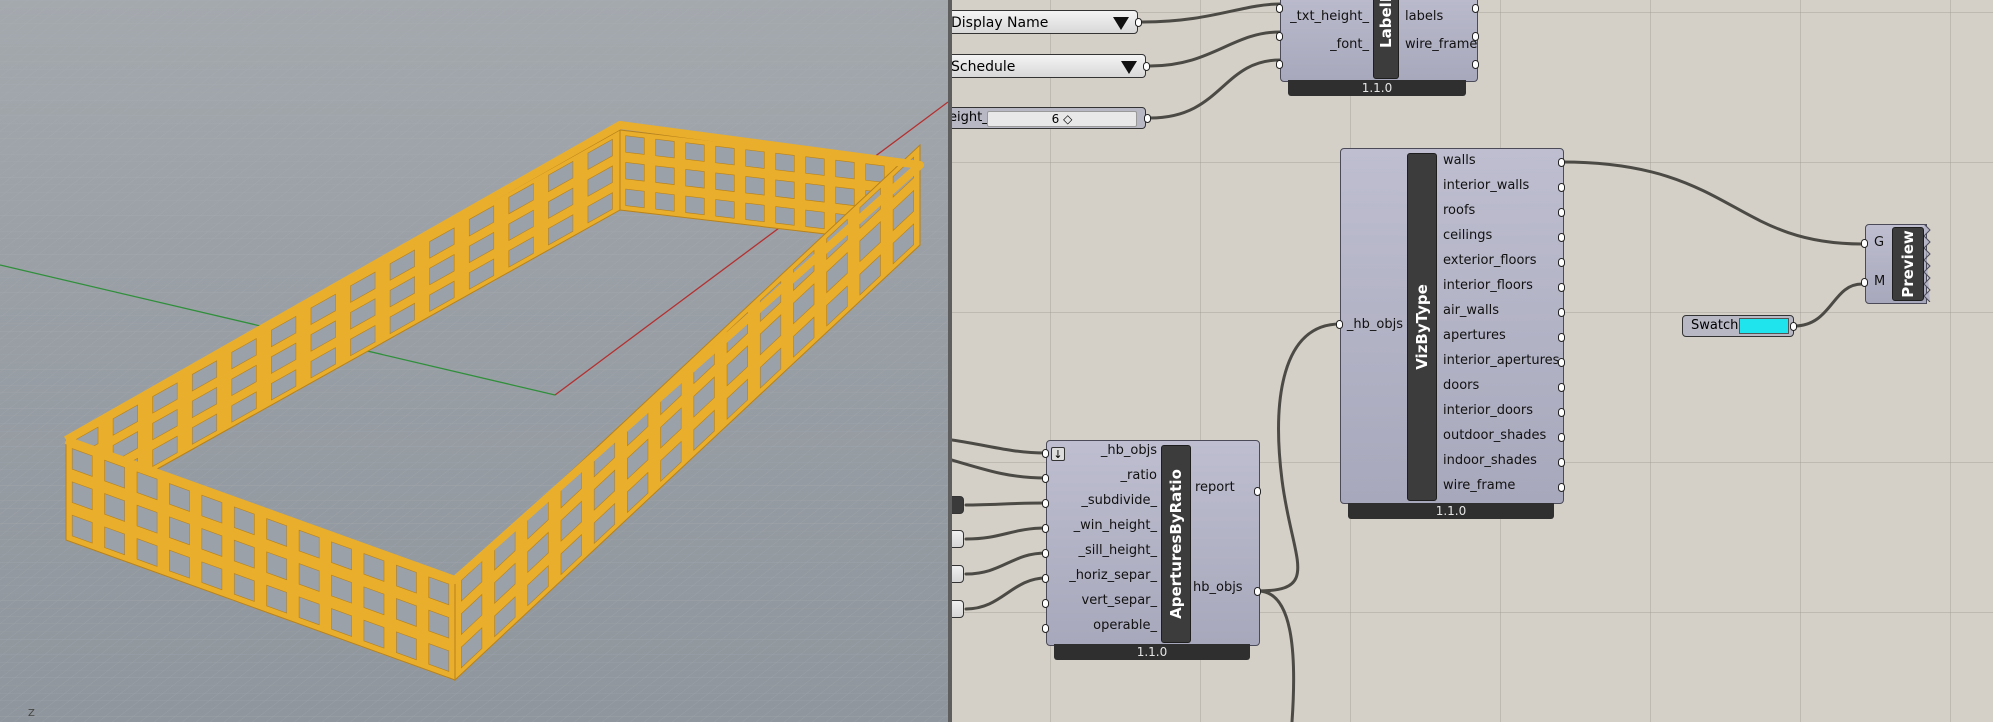  Describe the element at coordinates (1879, 242) in the screenshot. I see `preview-input-g: G` at that location.